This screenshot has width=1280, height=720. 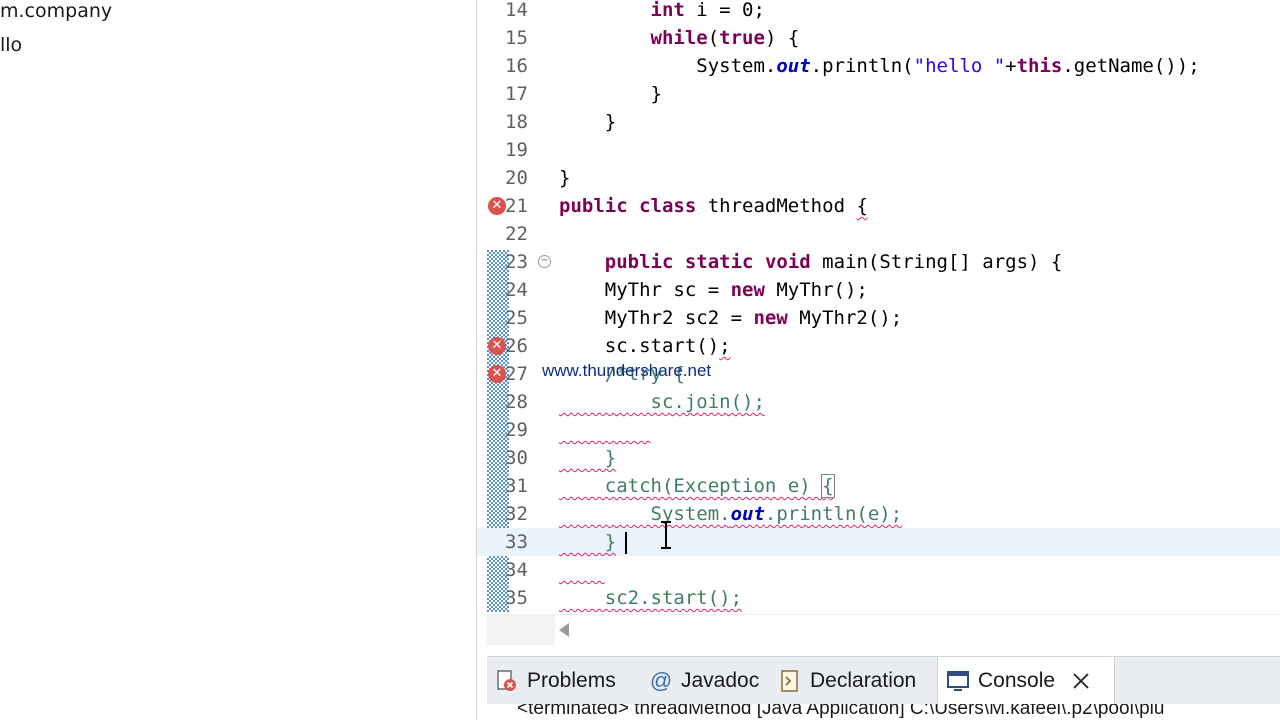 What do you see at coordinates (878, 122) in the screenshot?
I see `code-line: 18 }` at bounding box center [878, 122].